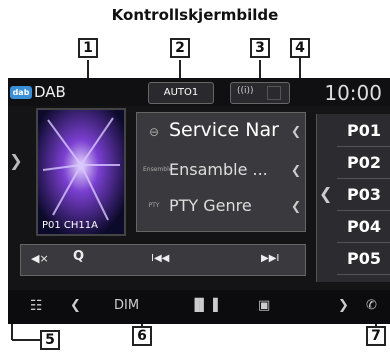  I want to click on antenna-icon, so click(274, 93).